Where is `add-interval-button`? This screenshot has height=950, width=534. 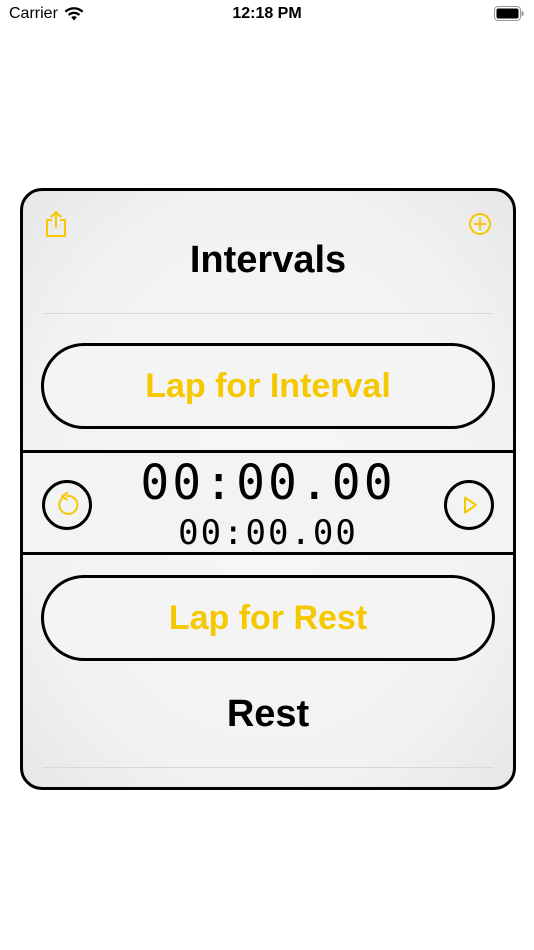 add-interval-button is located at coordinates (480, 224).